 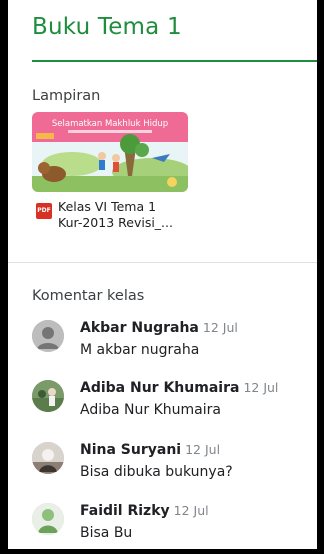 I want to click on comment-text: M akbar nugraha, so click(x=140, y=350).